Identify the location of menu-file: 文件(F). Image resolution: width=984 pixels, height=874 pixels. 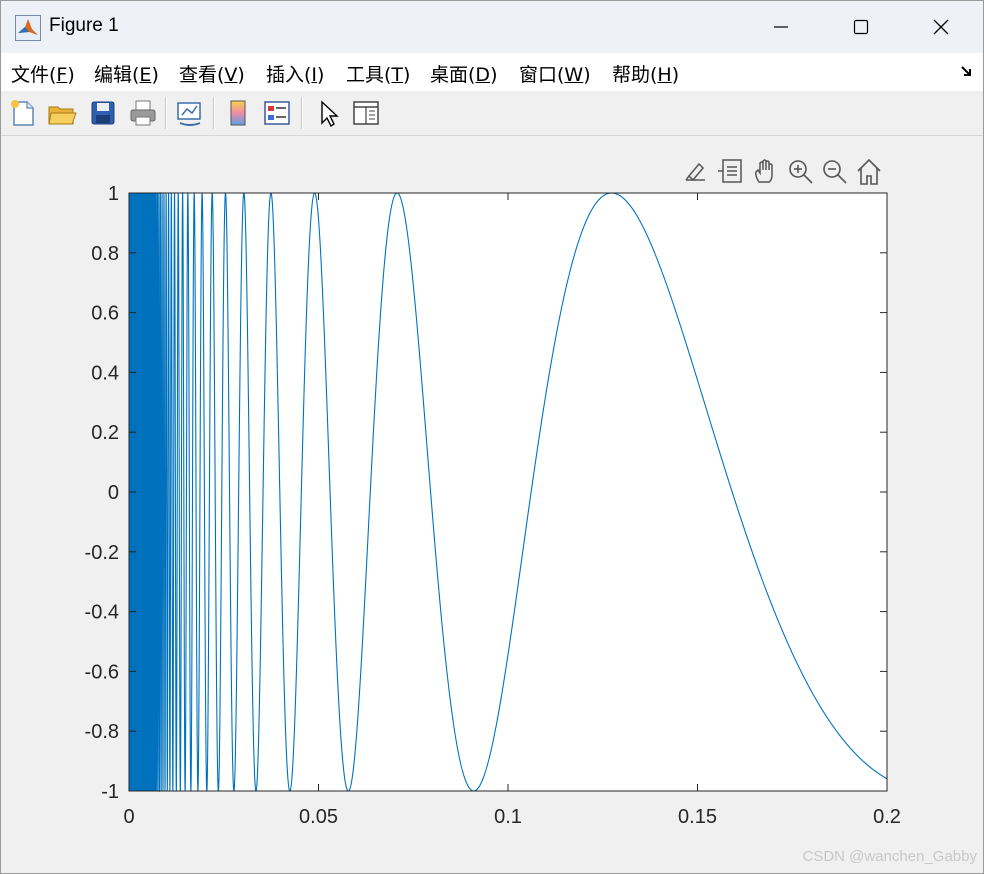
(43, 73).